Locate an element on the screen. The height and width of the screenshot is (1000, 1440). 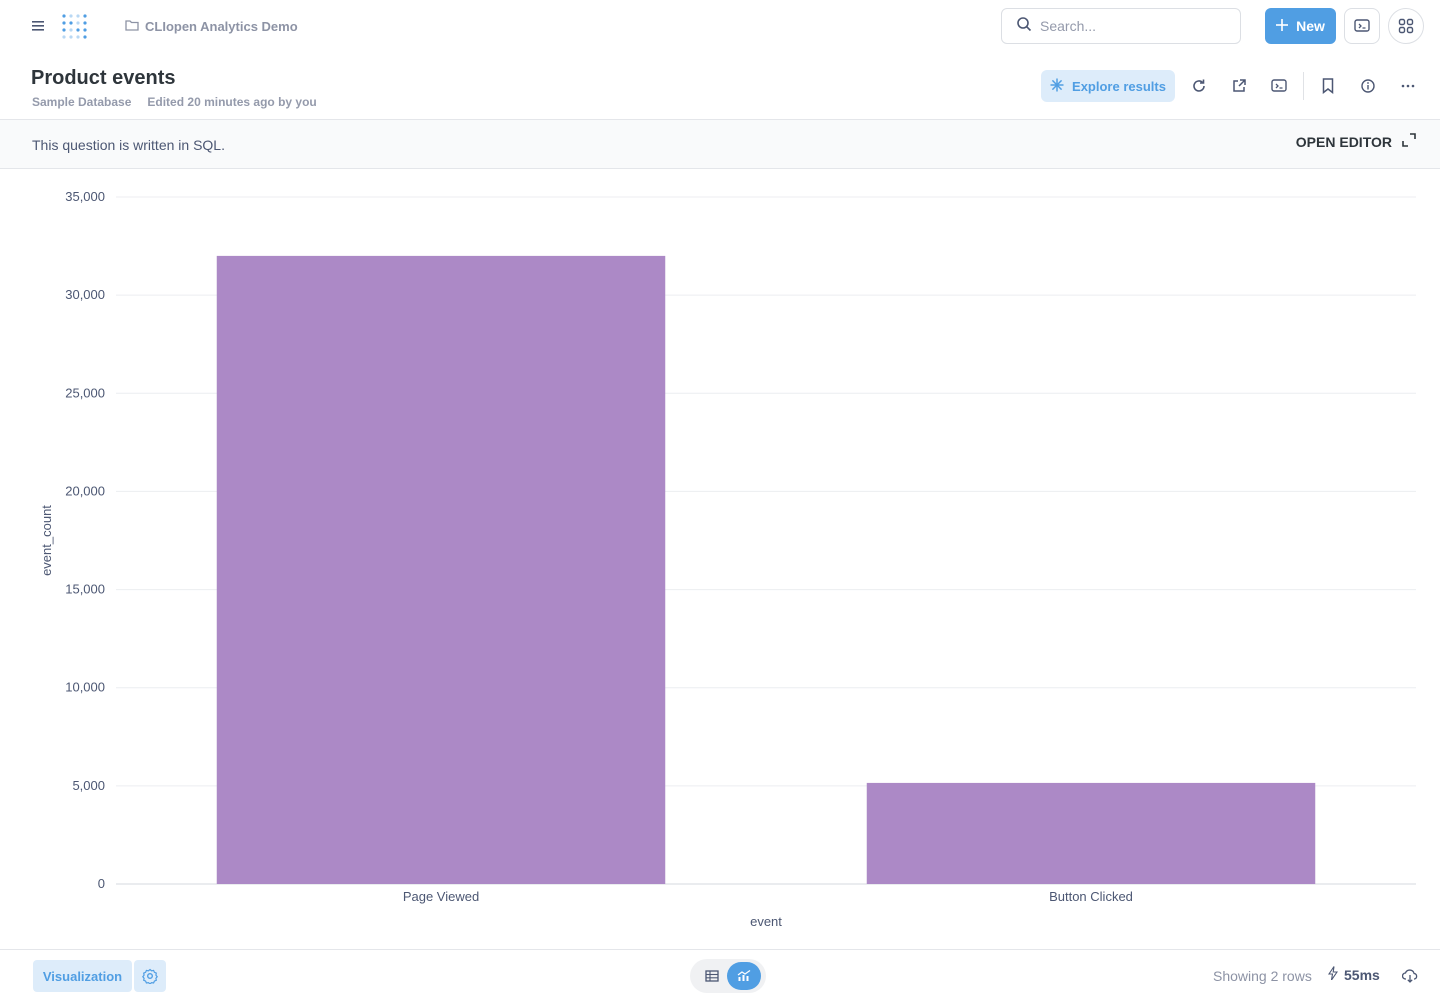
explore-label: Explore results is located at coordinates (1119, 86).